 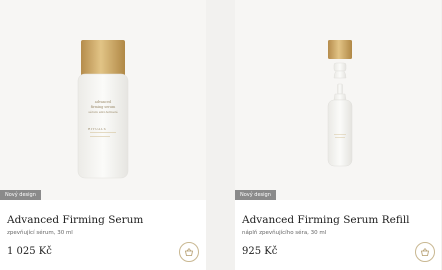 What do you see at coordinates (340, 104) in the screenshot?
I see `refill-bottle-image` at bounding box center [340, 104].